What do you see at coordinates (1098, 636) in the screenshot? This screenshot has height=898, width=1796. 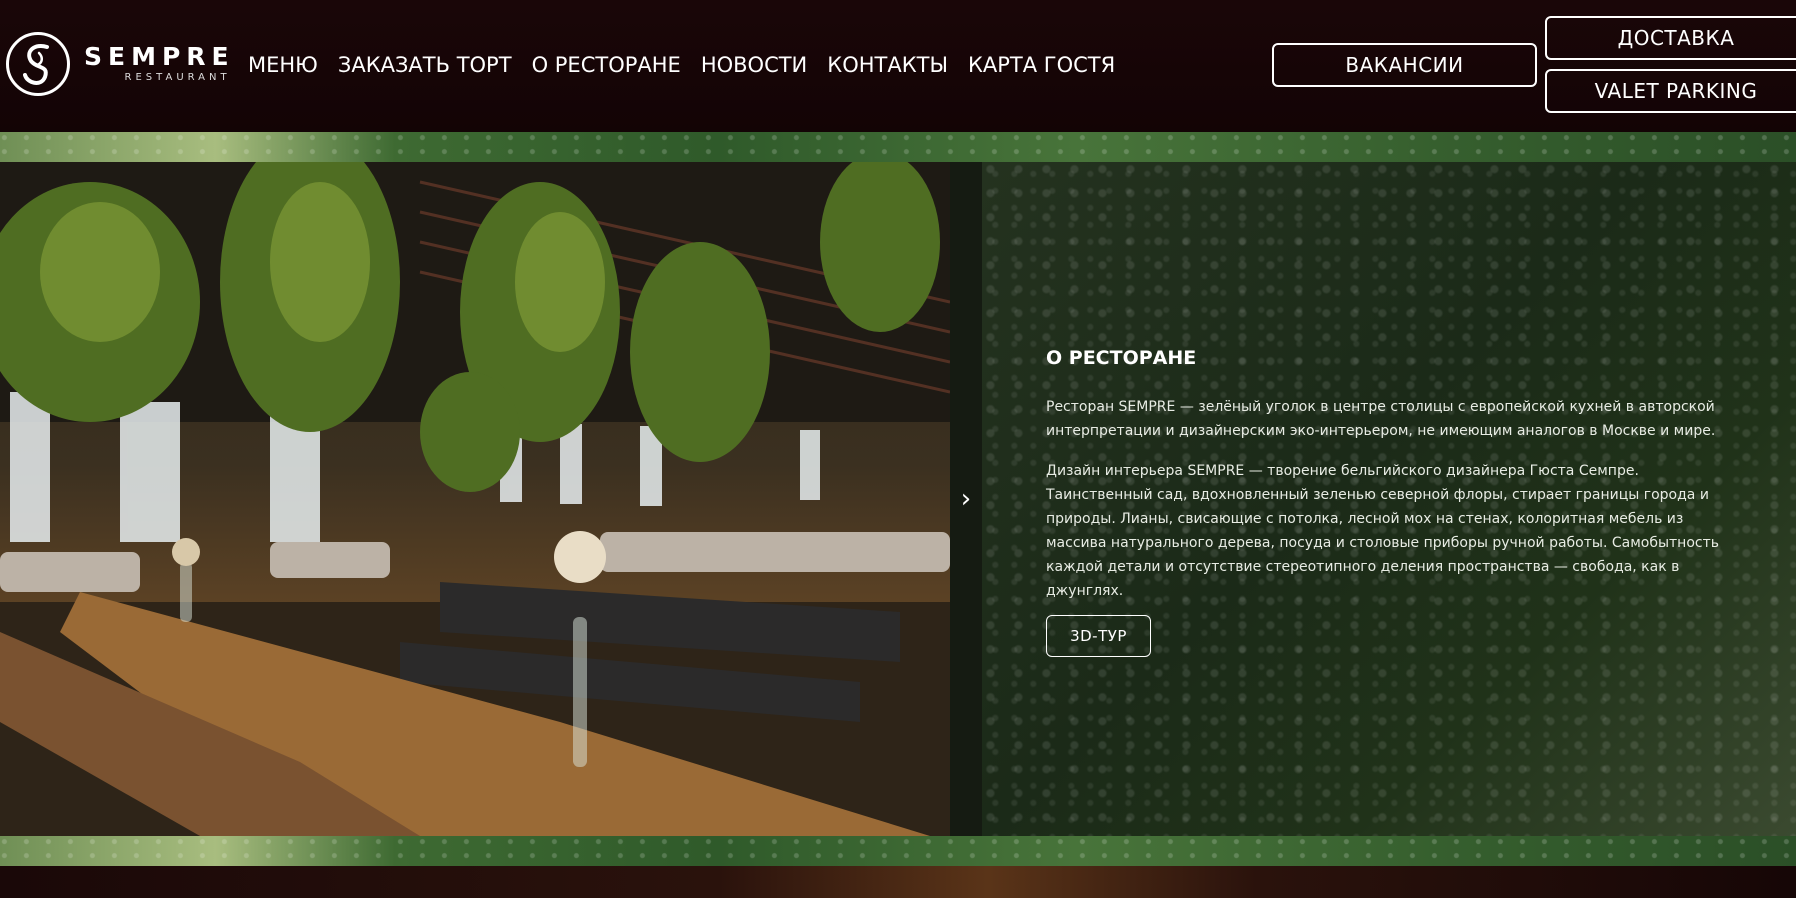 I see `3d-tour-button: 3D-ТУР` at bounding box center [1098, 636].